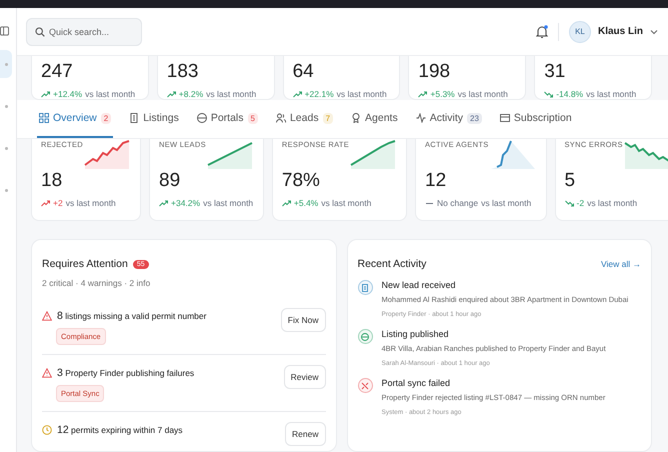  What do you see at coordinates (505, 118) in the screenshot?
I see `card-icon` at bounding box center [505, 118].